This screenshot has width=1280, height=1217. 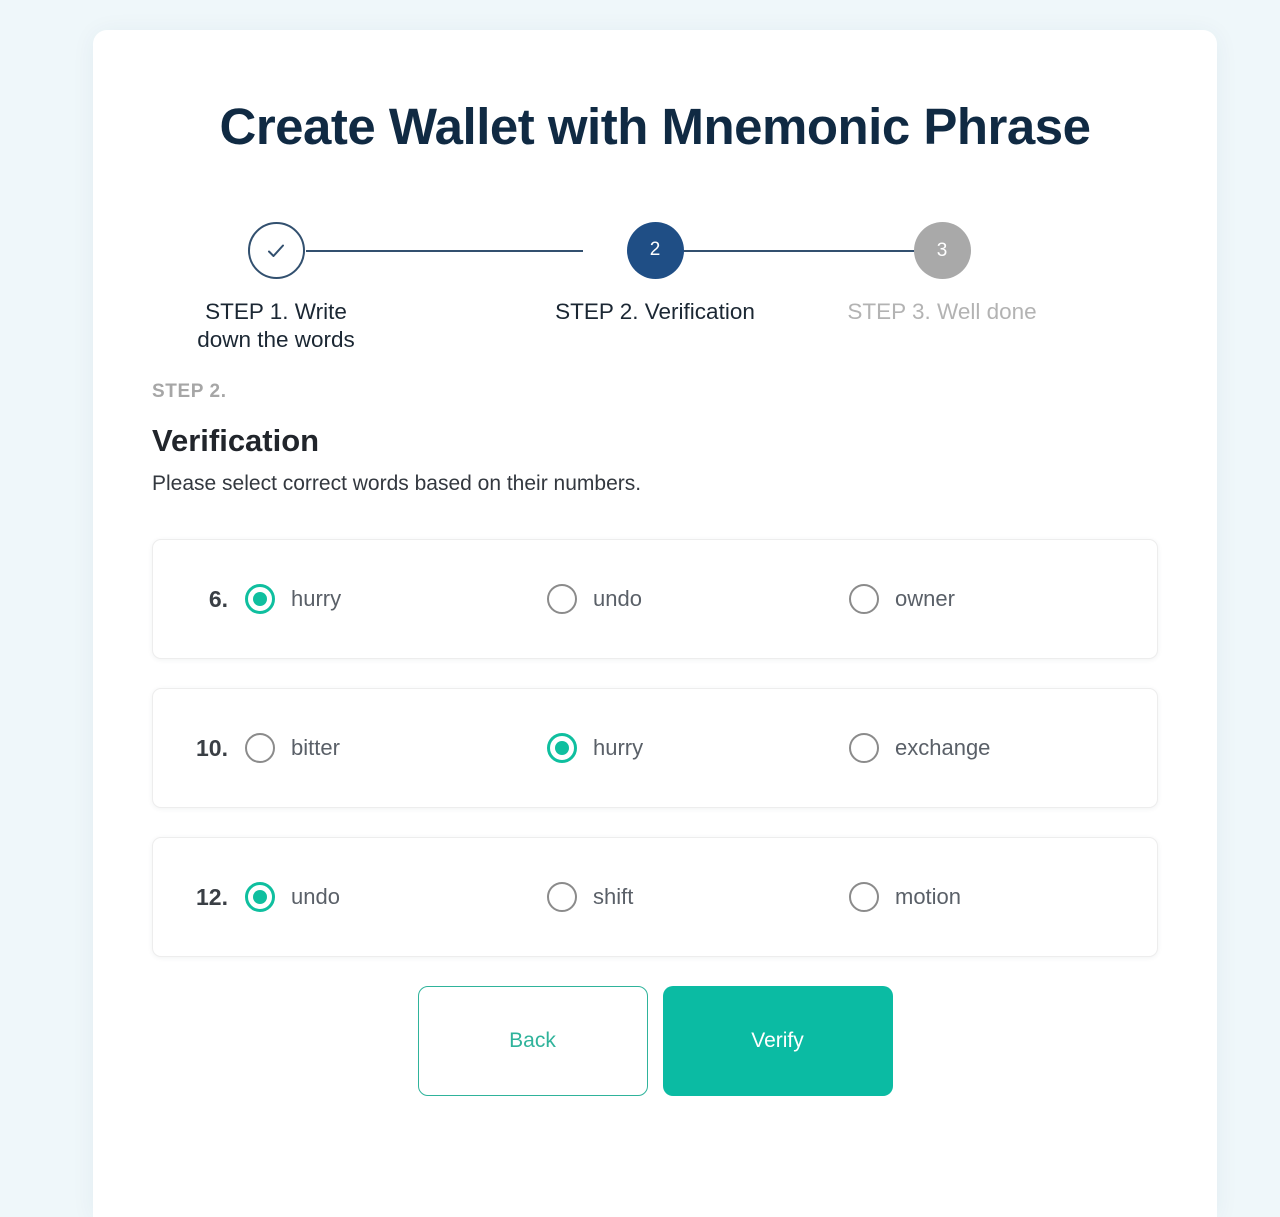 What do you see at coordinates (655, 126) in the screenshot?
I see `page-title: Create Wallet with Mnemonic Phrase` at bounding box center [655, 126].